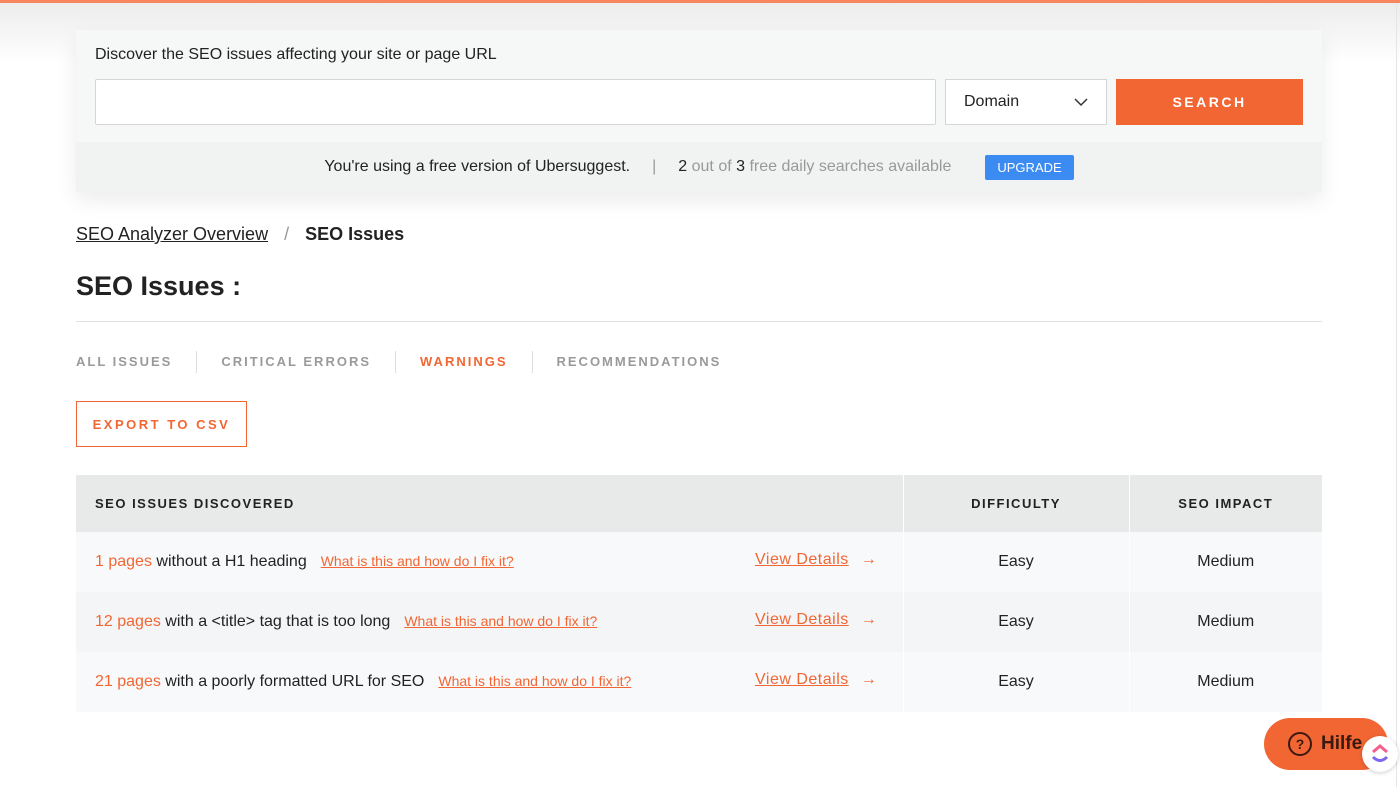  Describe the element at coordinates (123, 561) in the screenshot. I see `issue-count-link: 1 pages` at that location.